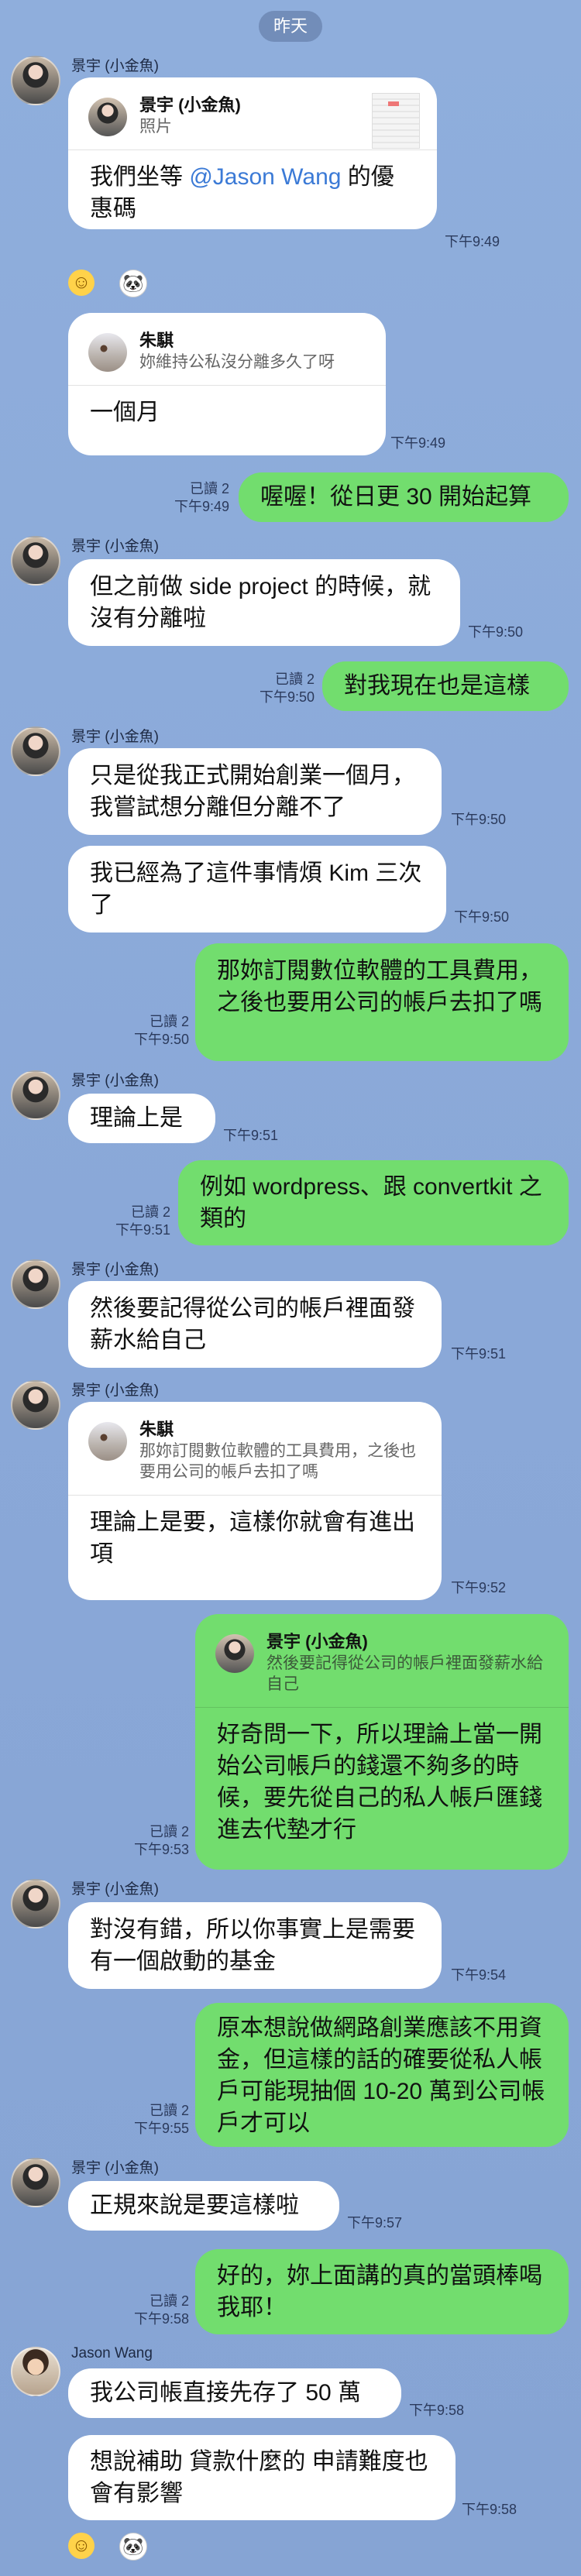 The image size is (581, 2576). I want to click on message-bubble: 朱騏 妳維持公私沒分離多久了呀 一個月, so click(227, 384).